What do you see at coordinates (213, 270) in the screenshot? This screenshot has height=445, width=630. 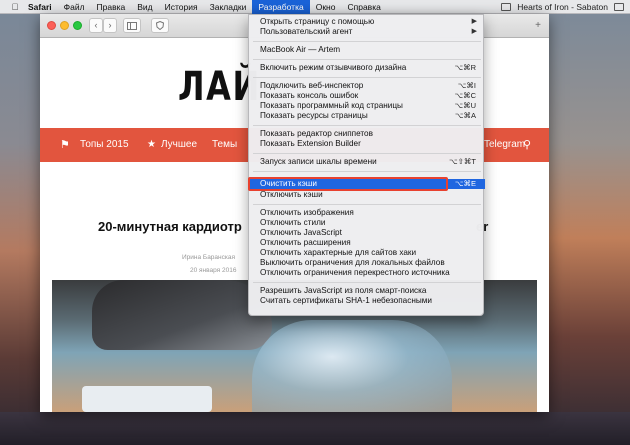 I see `article-date: 20 января 2016` at bounding box center [213, 270].